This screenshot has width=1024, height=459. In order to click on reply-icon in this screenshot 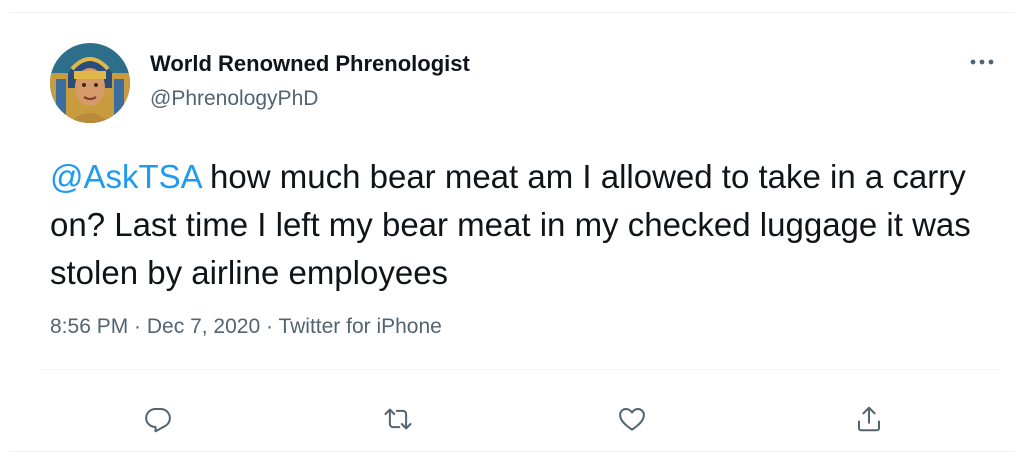, I will do `click(158, 420)`.